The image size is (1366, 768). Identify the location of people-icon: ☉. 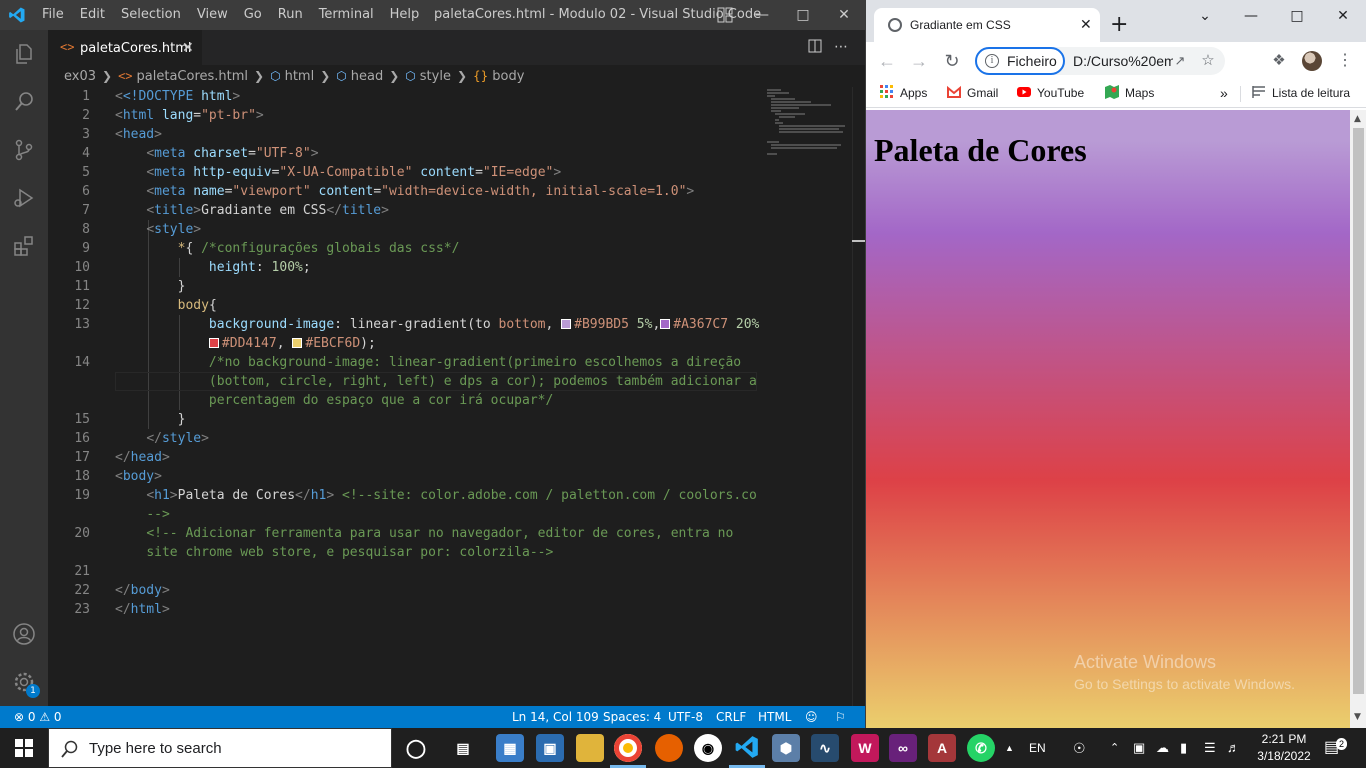
(1079, 748).